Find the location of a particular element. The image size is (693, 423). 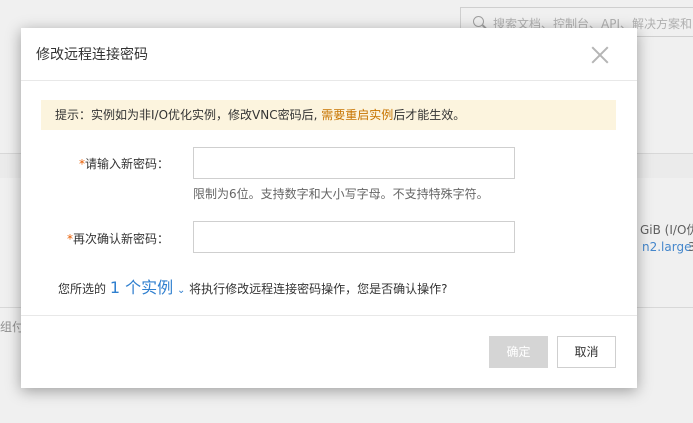

notice-suffix: 后才能生效。 is located at coordinates (429, 115).